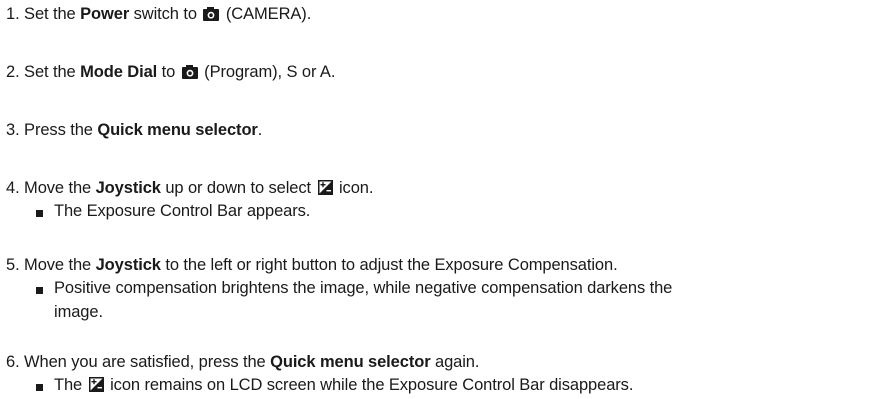  I want to click on step-keyword: Mode Dial, so click(119, 72).